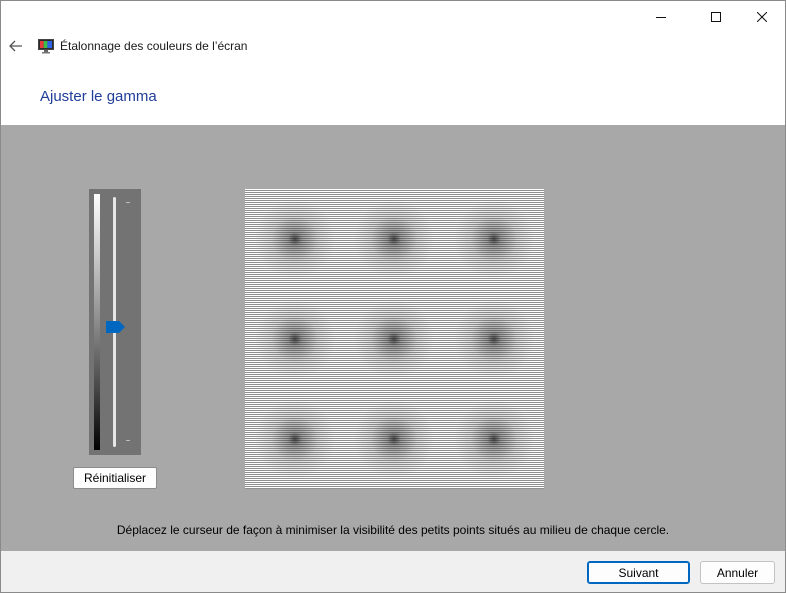  What do you see at coordinates (638, 572) in the screenshot?
I see `next-button: Suivant` at bounding box center [638, 572].